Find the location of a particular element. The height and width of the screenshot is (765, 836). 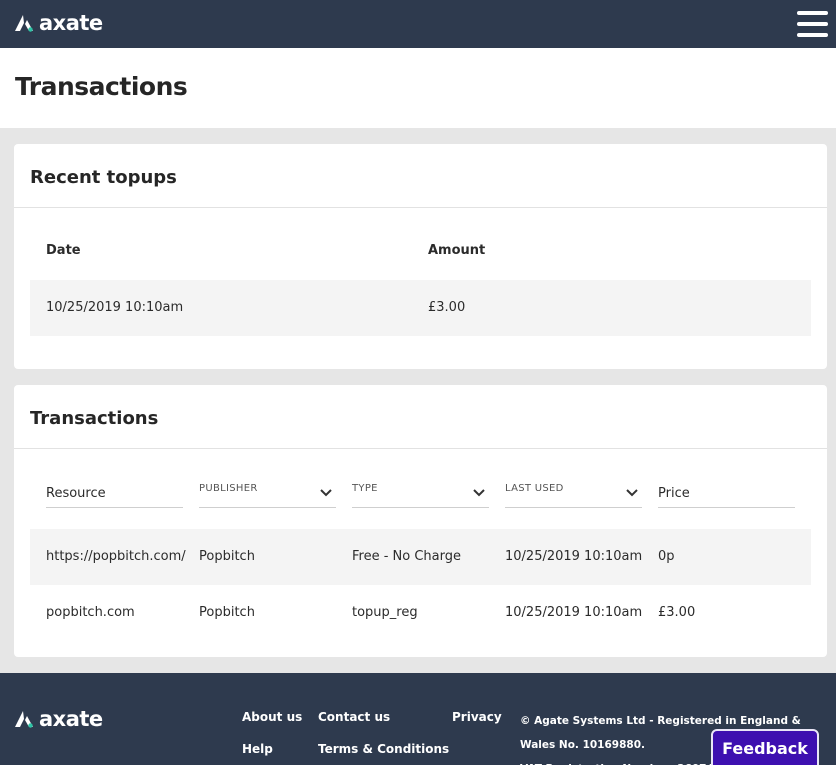

type-header-label: TYPE is located at coordinates (365, 488).